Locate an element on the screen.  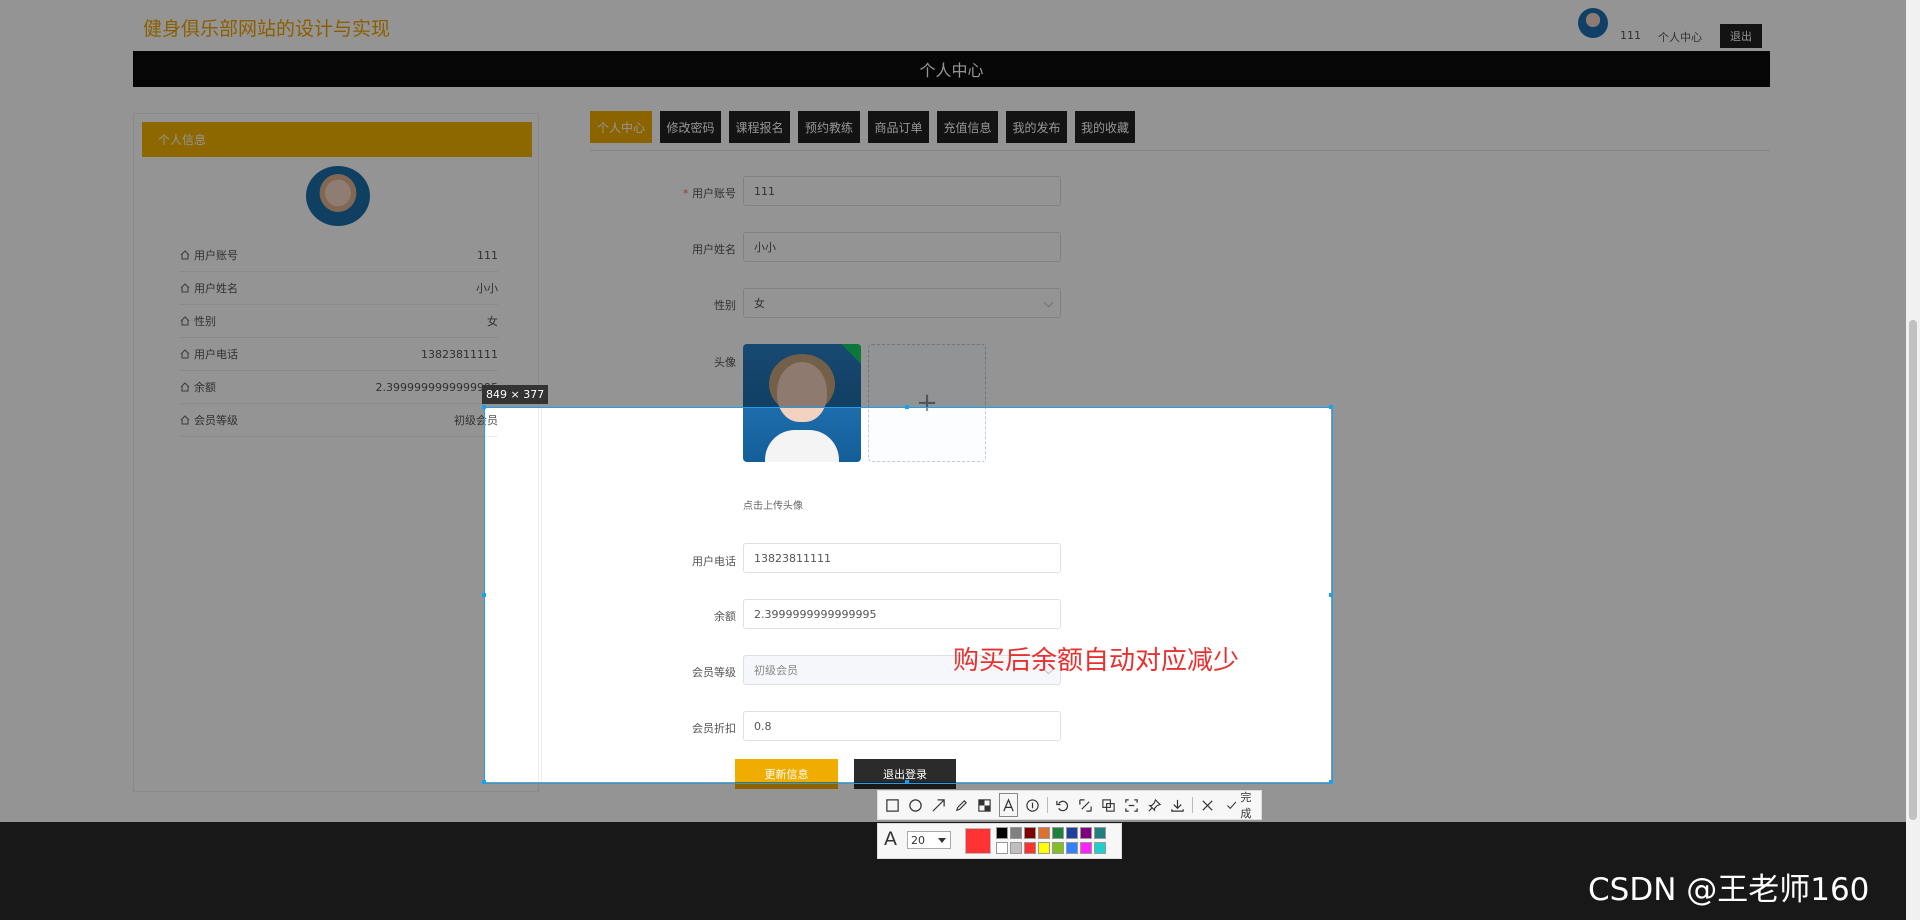
rectangle-icon is located at coordinates (892, 805).